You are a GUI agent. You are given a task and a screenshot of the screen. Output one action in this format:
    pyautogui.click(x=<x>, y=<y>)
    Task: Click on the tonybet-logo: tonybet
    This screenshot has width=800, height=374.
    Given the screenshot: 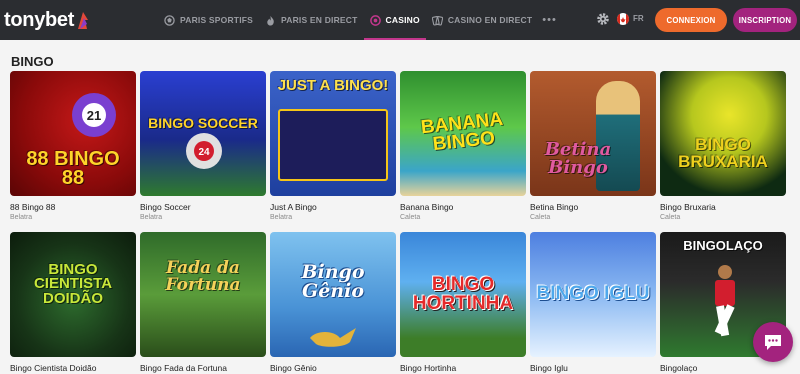 What is the action you would take?
    pyautogui.click(x=47, y=20)
    